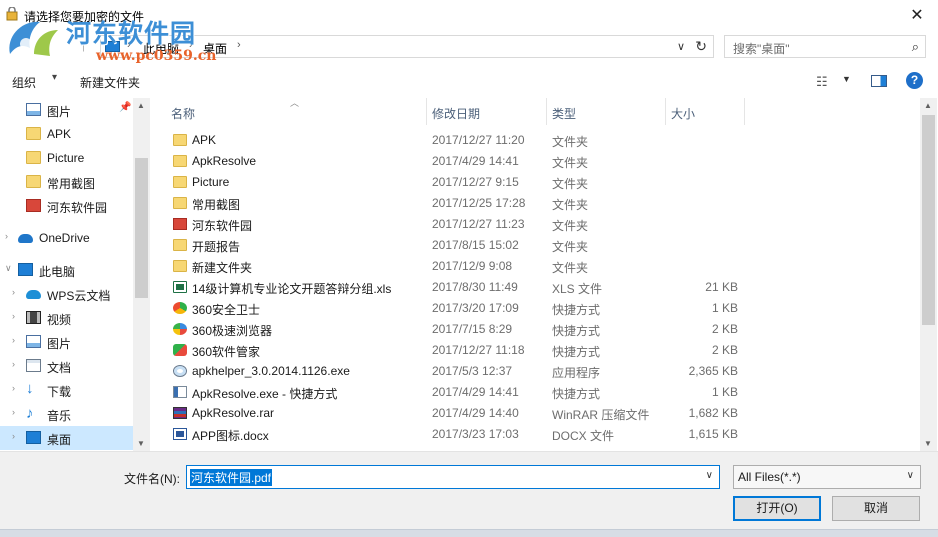  What do you see at coordinates (66, 182) in the screenshot?
I see `nav-item-screenshots: 常用截图` at bounding box center [66, 182].